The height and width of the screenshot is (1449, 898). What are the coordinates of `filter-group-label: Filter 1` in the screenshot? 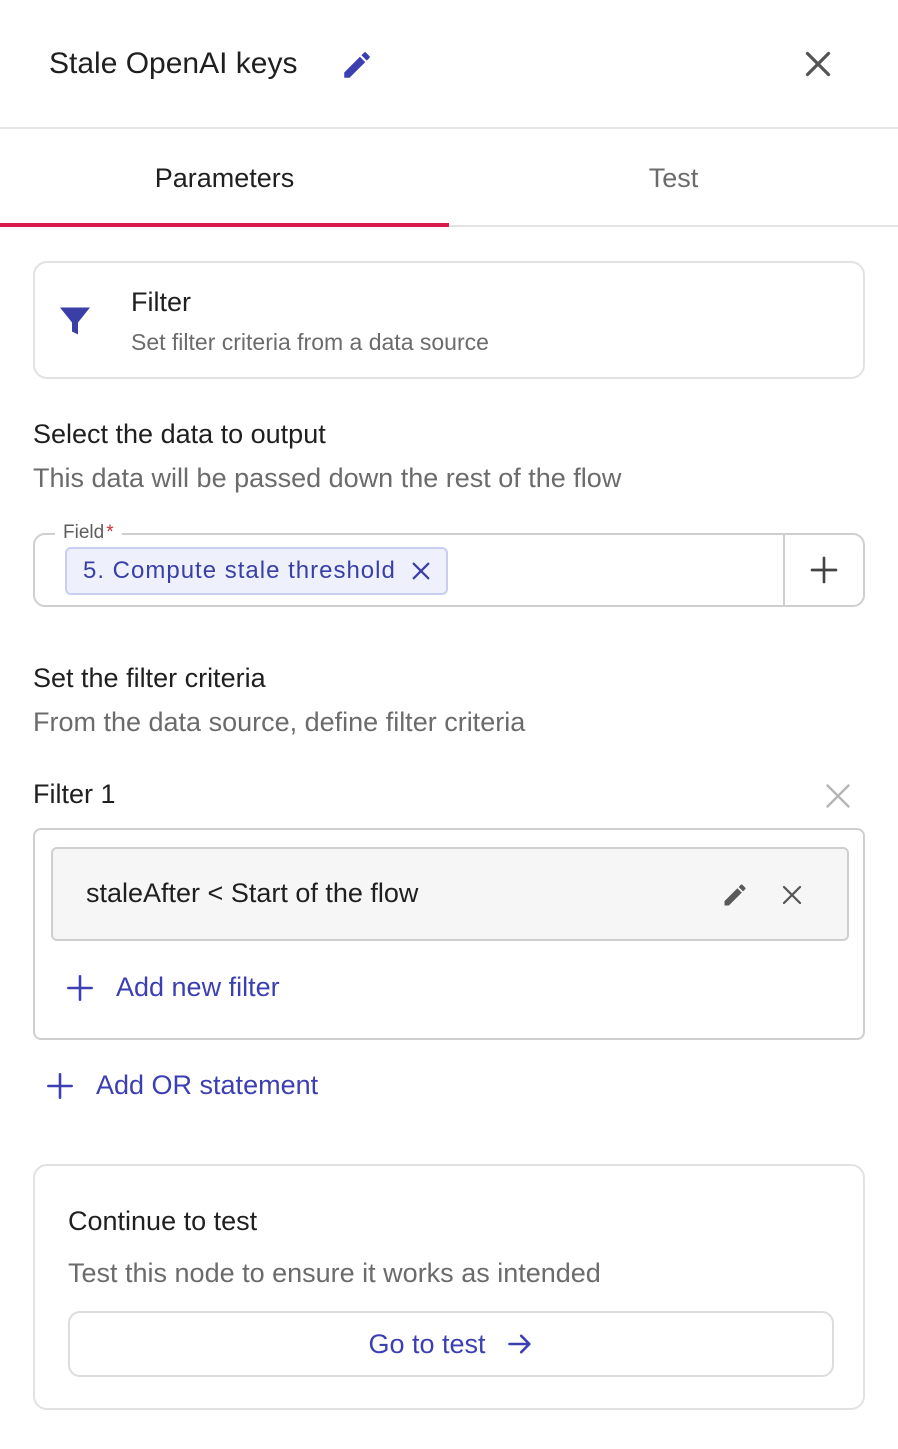 It's located at (74, 794).